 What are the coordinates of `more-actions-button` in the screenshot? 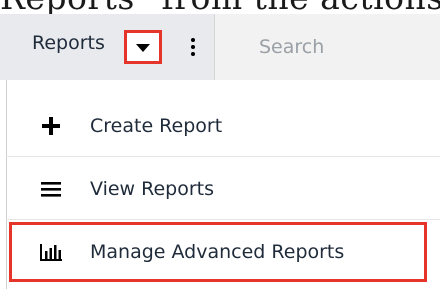 It's located at (193, 47).